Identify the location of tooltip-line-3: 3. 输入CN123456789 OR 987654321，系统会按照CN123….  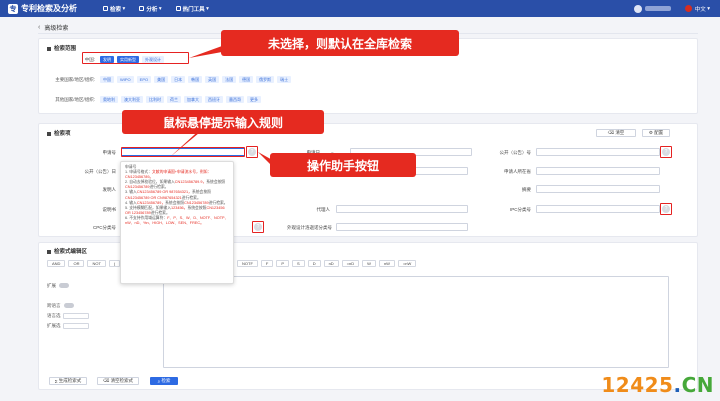
(168, 195).